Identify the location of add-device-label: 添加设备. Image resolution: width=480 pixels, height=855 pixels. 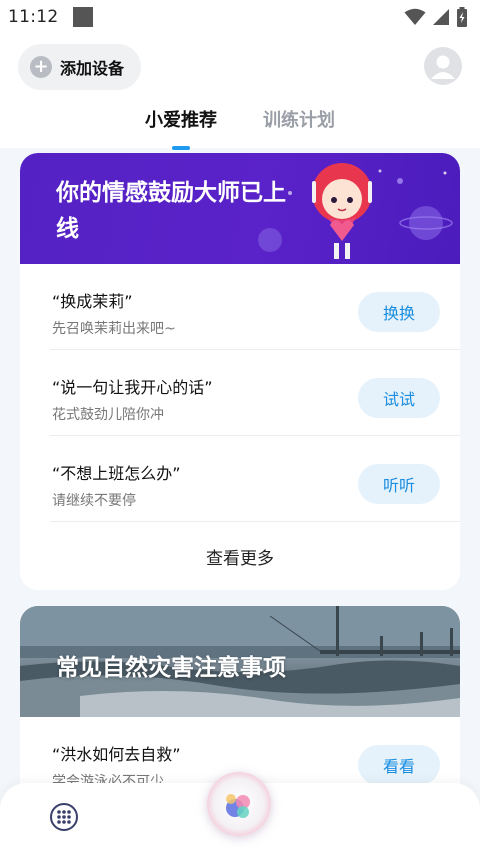
(92, 68).